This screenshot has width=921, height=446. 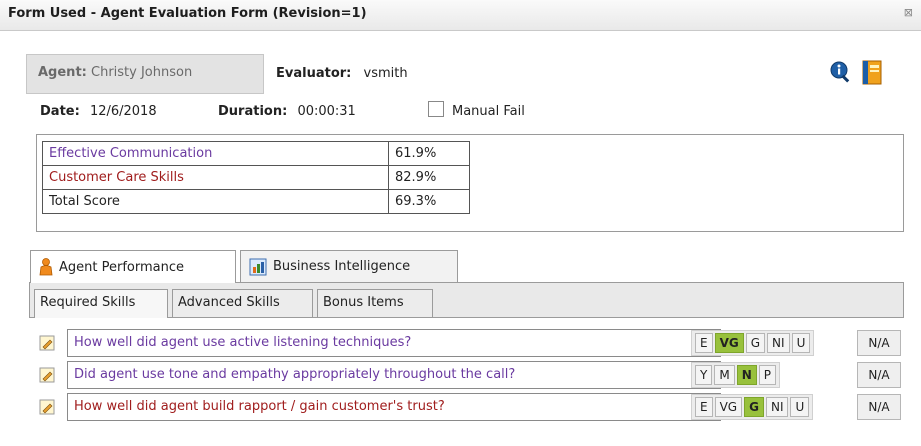 What do you see at coordinates (429, 177) in the screenshot?
I see `score-value: 82.9%` at bounding box center [429, 177].